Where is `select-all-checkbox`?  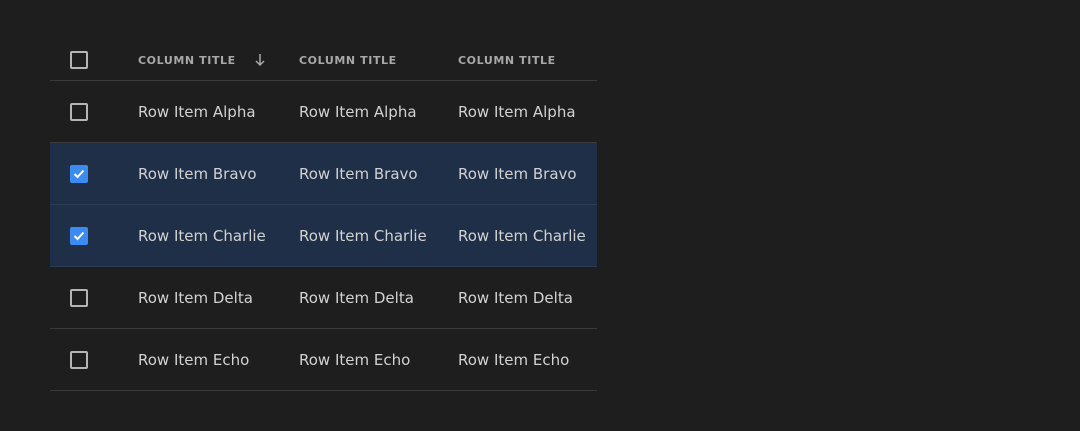 select-all-checkbox is located at coordinates (79, 60).